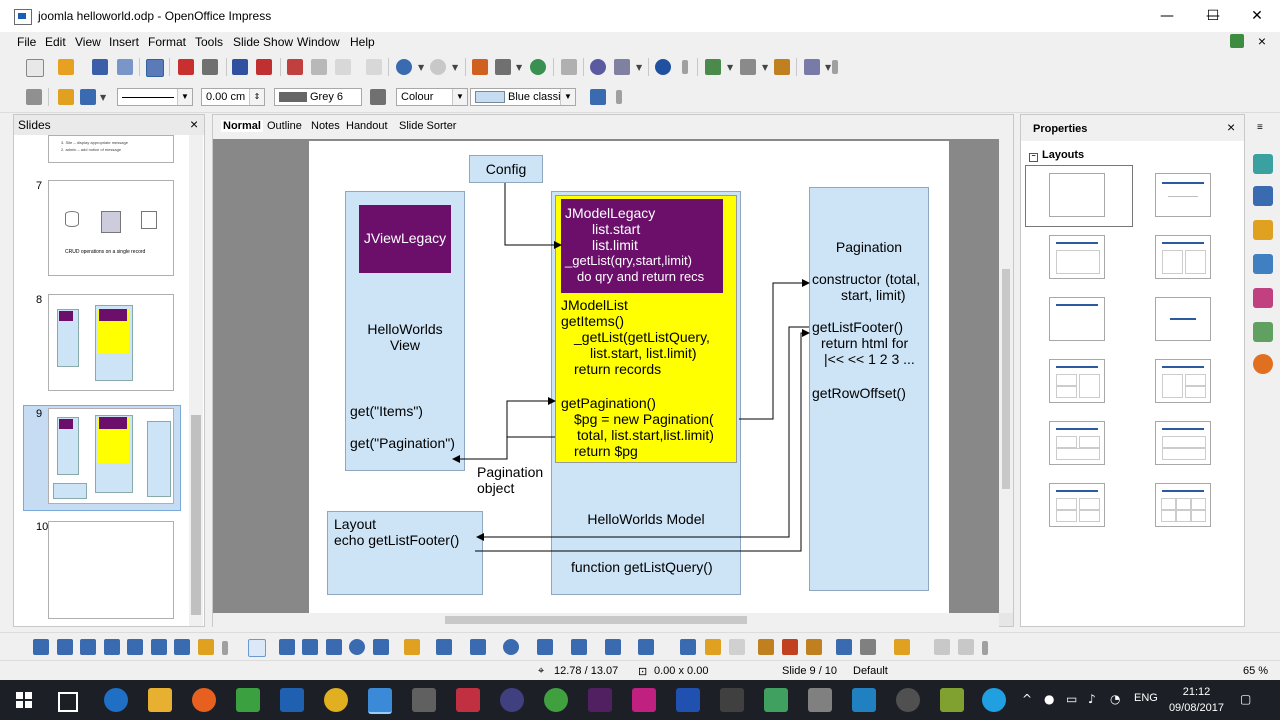 This screenshot has height=720, width=1280. I want to click on line-icon, so click(66, 97).